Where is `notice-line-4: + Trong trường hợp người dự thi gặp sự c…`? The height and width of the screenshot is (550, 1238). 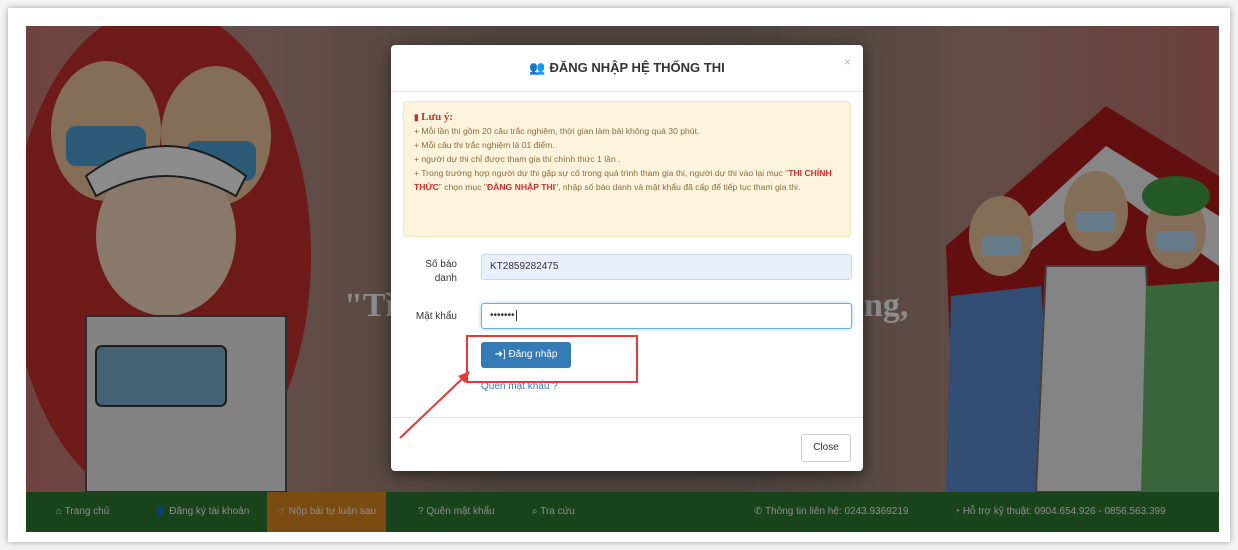
notice-line-4: + Trong trường hợp người dự thi gặp sự c… is located at coordinates (627, 180).